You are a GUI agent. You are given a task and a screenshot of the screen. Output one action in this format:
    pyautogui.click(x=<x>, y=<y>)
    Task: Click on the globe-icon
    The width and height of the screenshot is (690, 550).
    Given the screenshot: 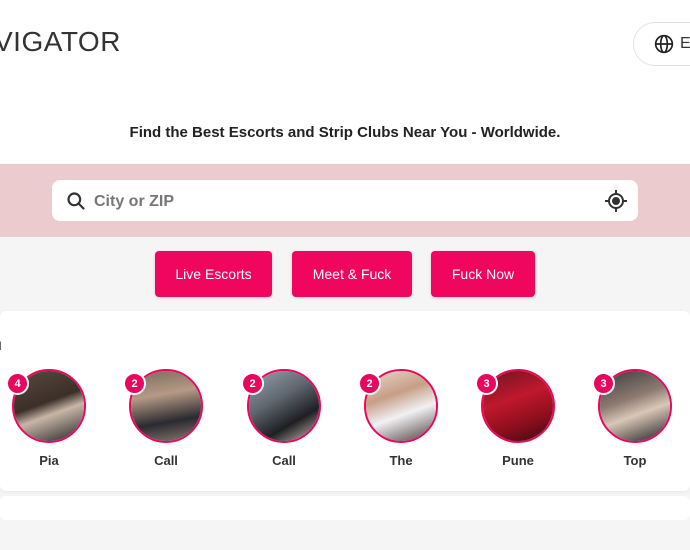 What is the action you would take?
    pyautogui.click(x=664, y=44)
    